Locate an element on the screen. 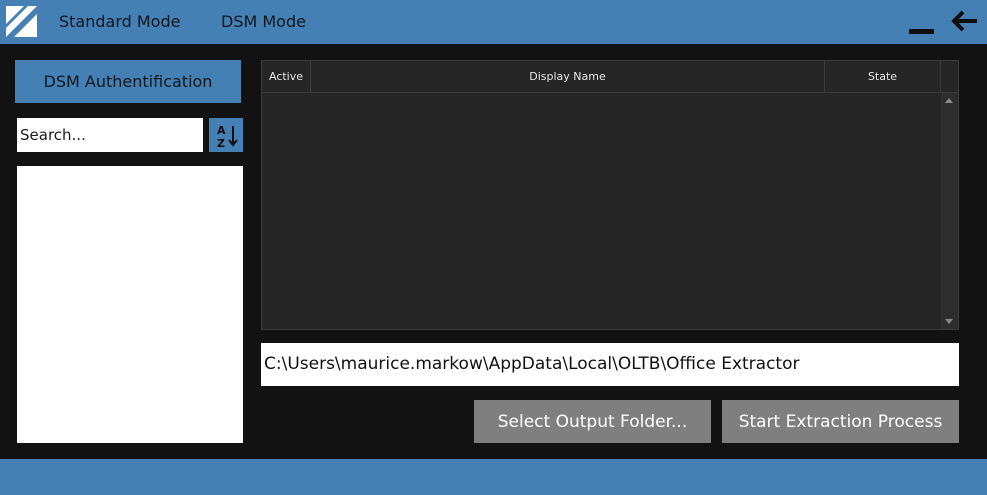  column-header-active: Active is located at coordinates (286, 76).